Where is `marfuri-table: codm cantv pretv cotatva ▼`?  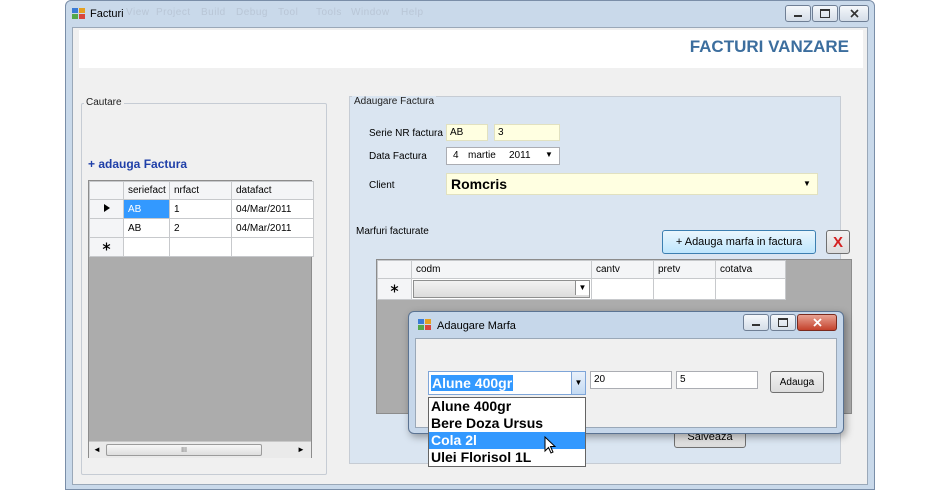 marfuri-table: codm cantv pretv cotatva ▼ is located at coordinates (581, 280).